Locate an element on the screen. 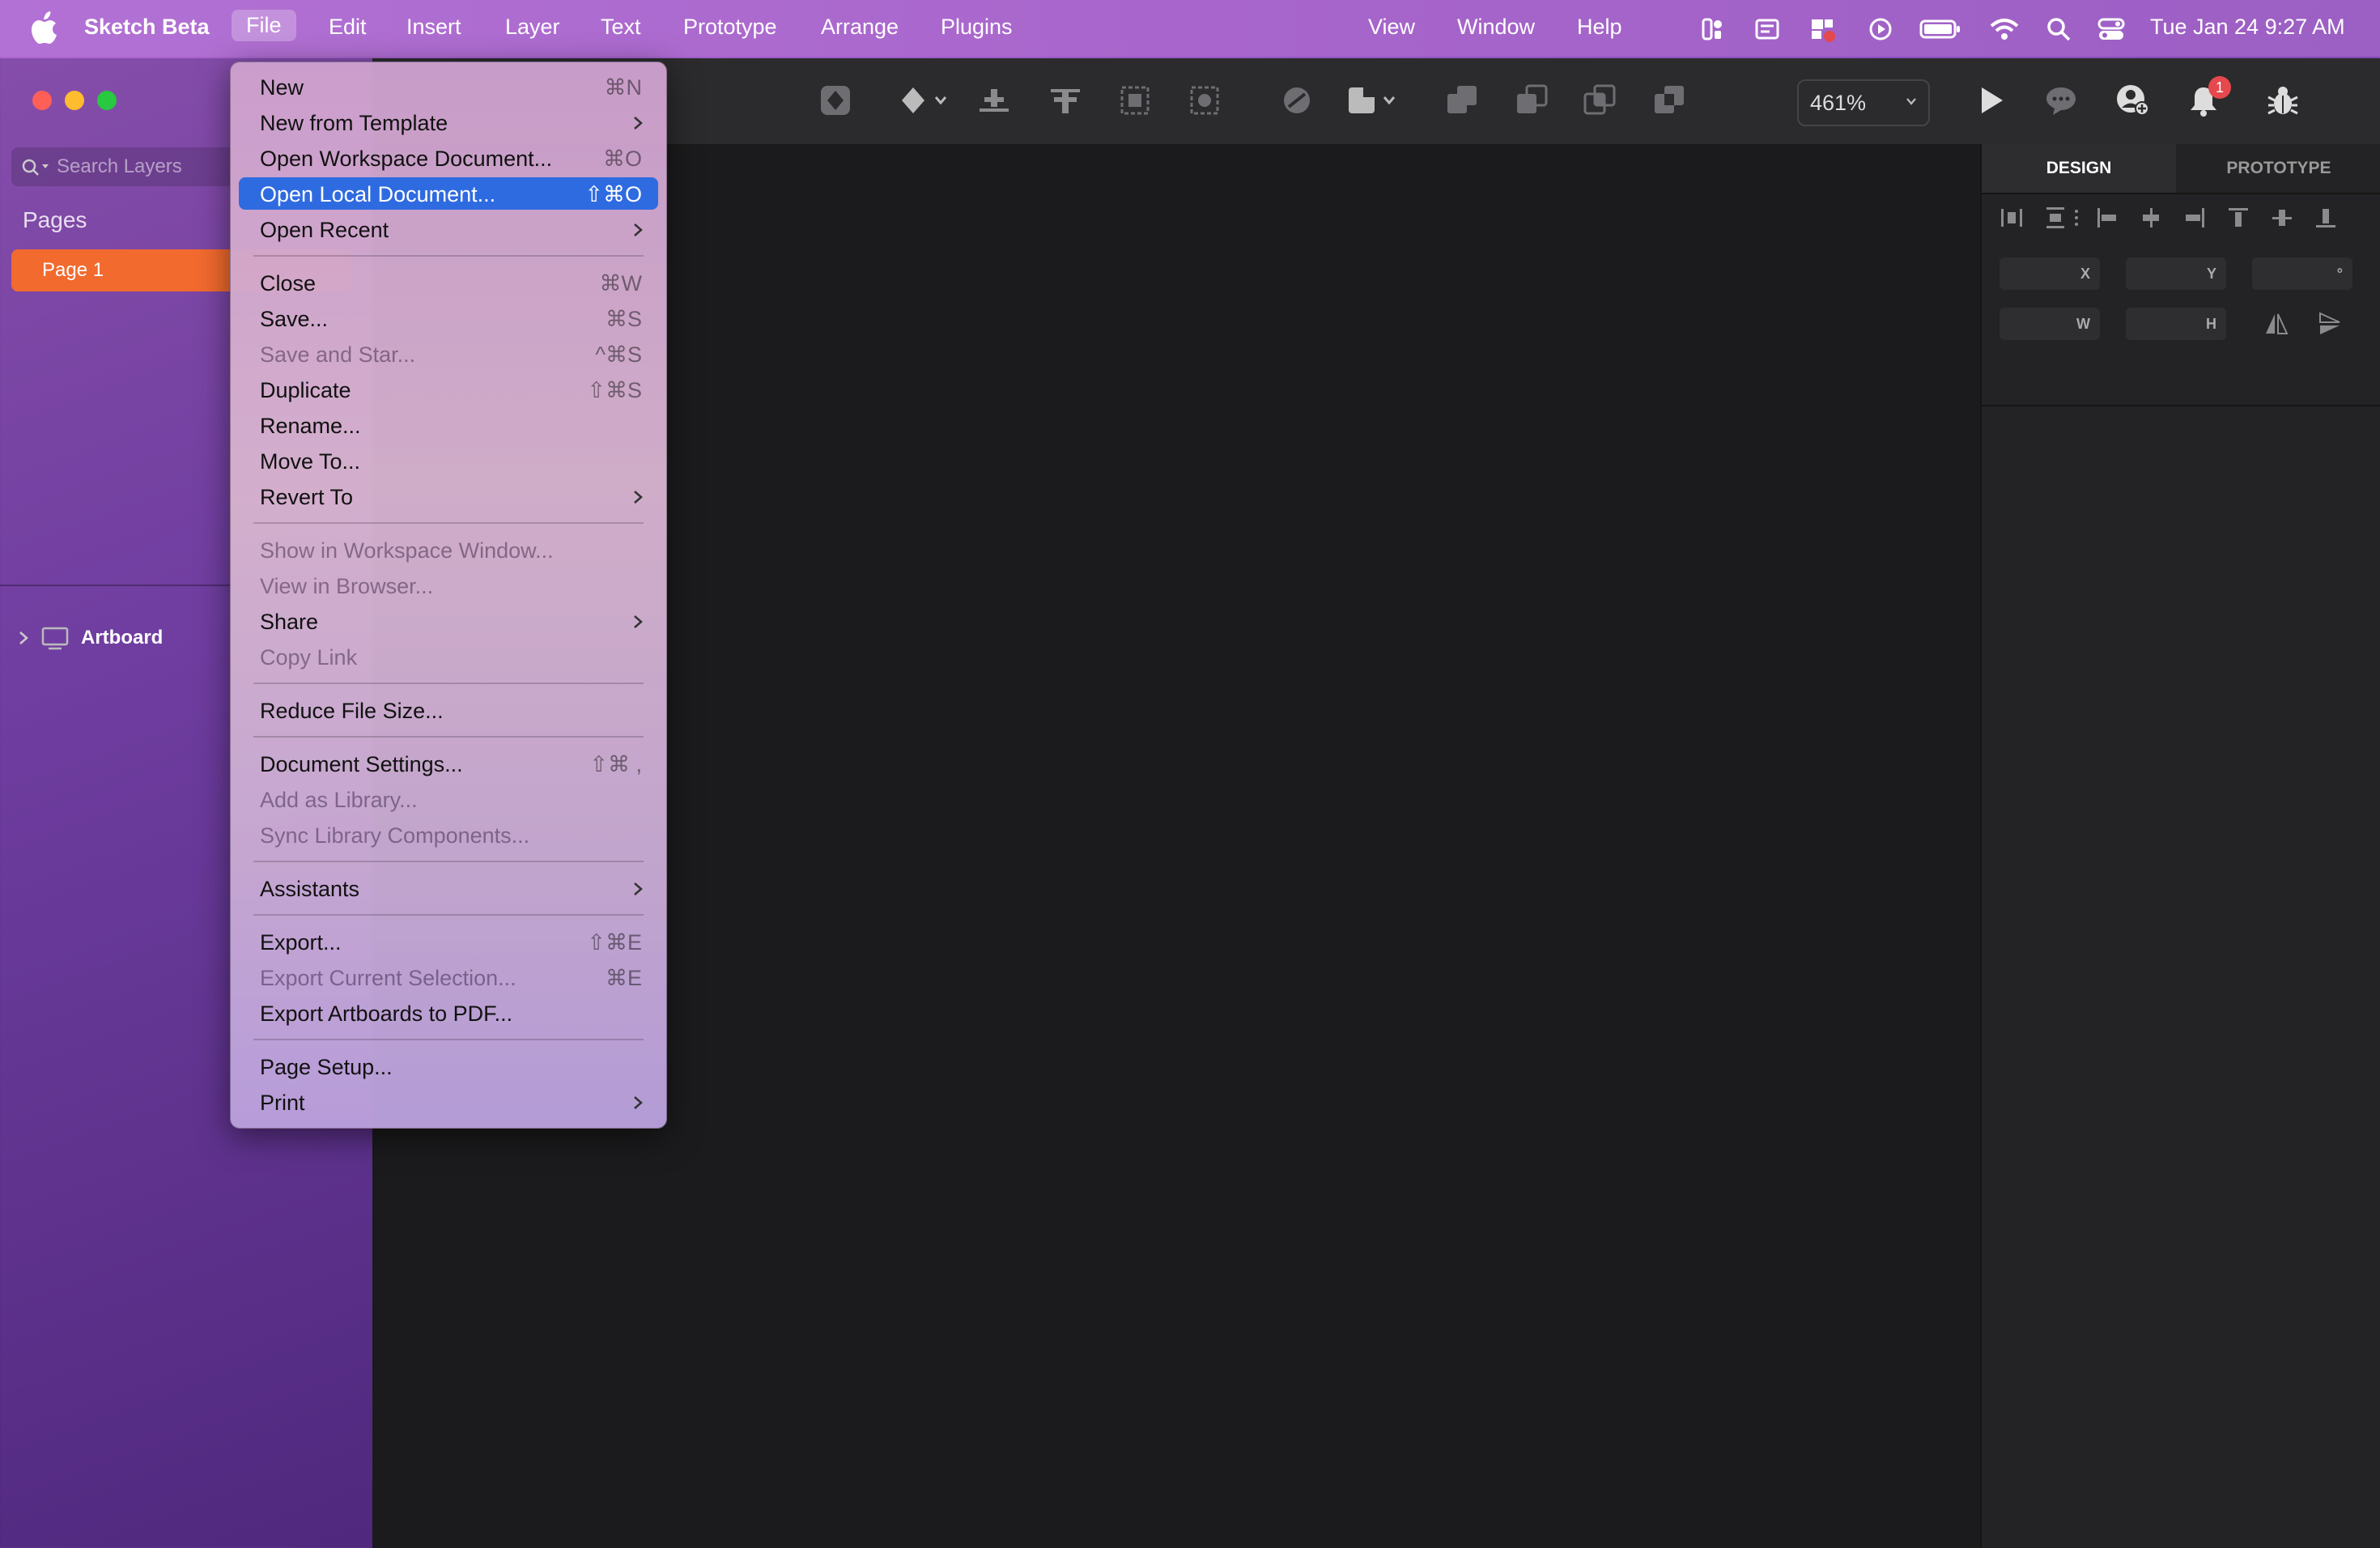  menu-prototype: Prototype is located at coordinates (730, 27).